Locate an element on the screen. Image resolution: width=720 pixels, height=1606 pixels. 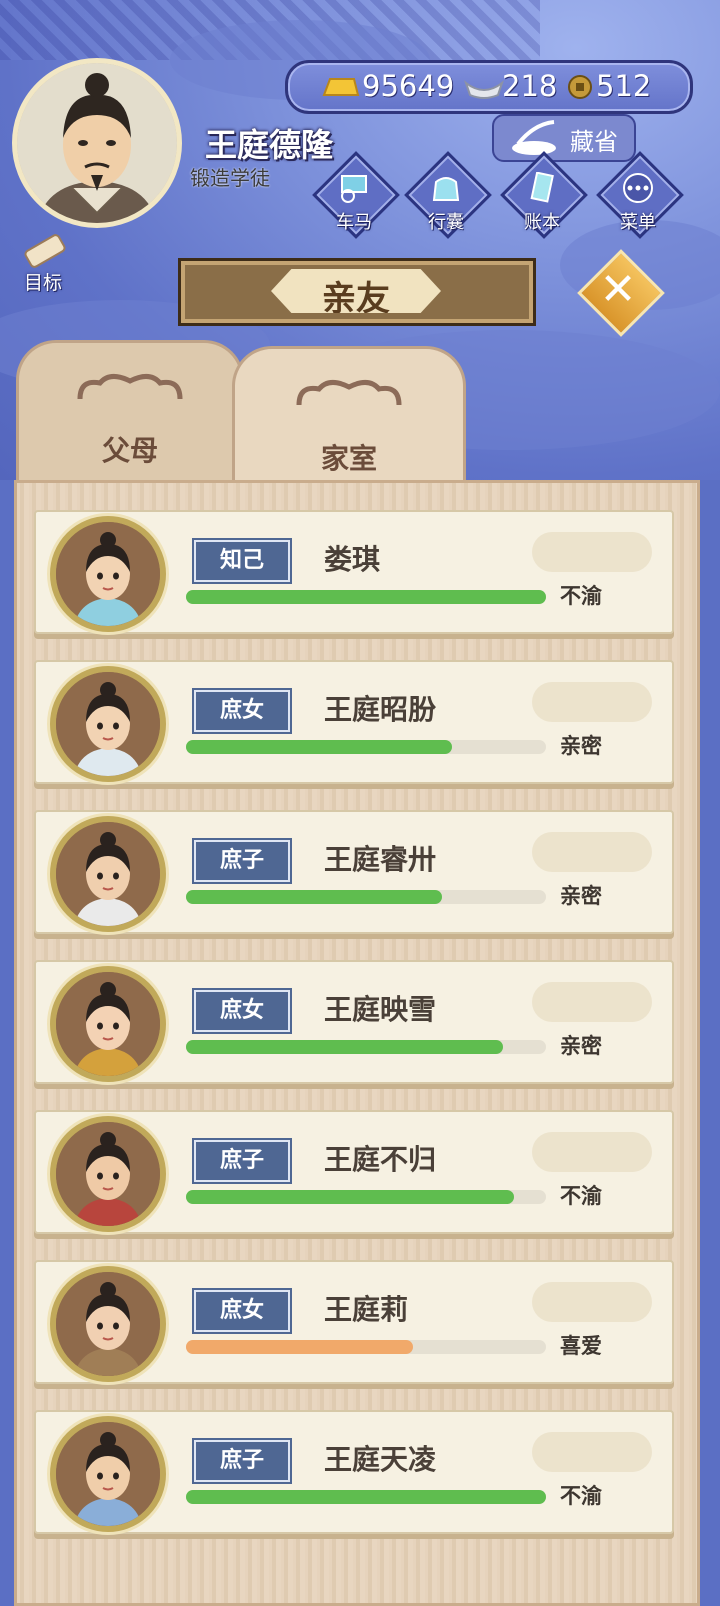
member-card: 庶女 王庭昭朌 亲密 is located at coordinates (354, 722).